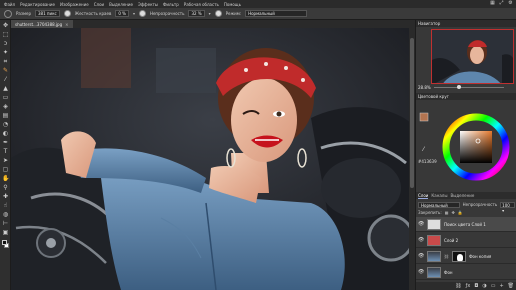  I want to click on link-icon: ⛓, so click(446, 256).